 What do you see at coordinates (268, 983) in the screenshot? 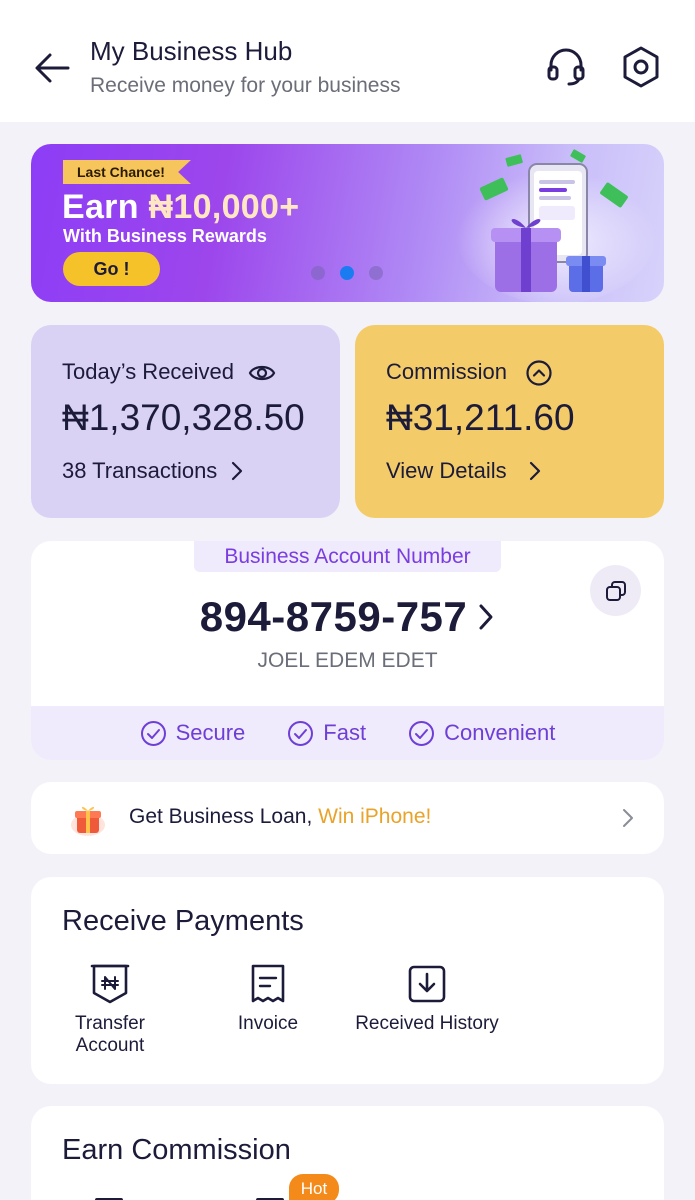
I see `invoice-icon` at bounding box center [268, 983].